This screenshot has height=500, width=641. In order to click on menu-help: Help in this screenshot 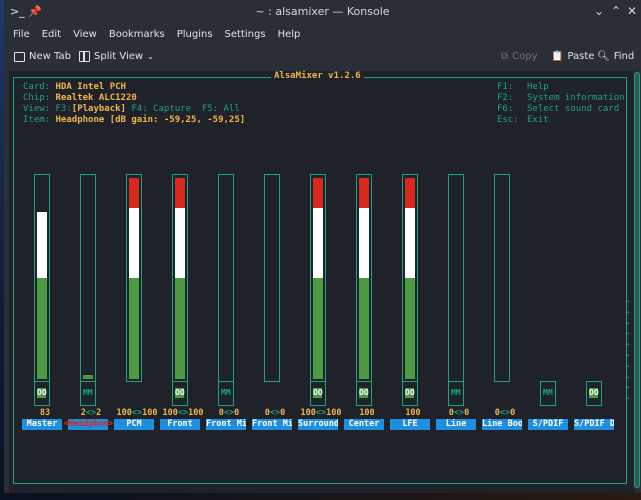, I will do `click(289, 34)`.